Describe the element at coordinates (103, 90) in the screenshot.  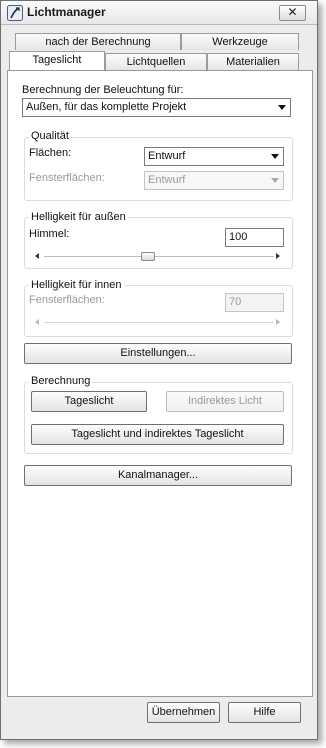
I see `calc-for-label: Berechnung der Beleuchtung für:` at that location.